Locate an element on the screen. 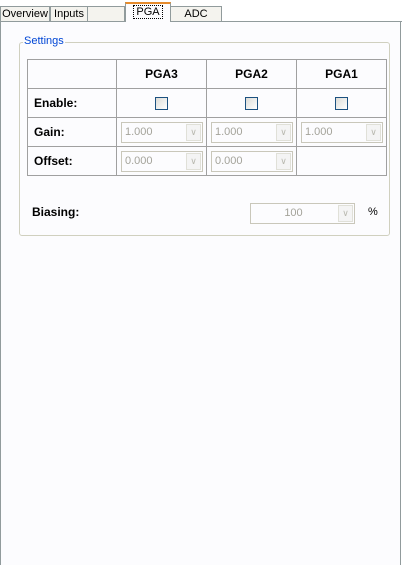 The width and height of the screenshot is (402, 565). tab-pga: PGA is located at coordinates (148, 12).